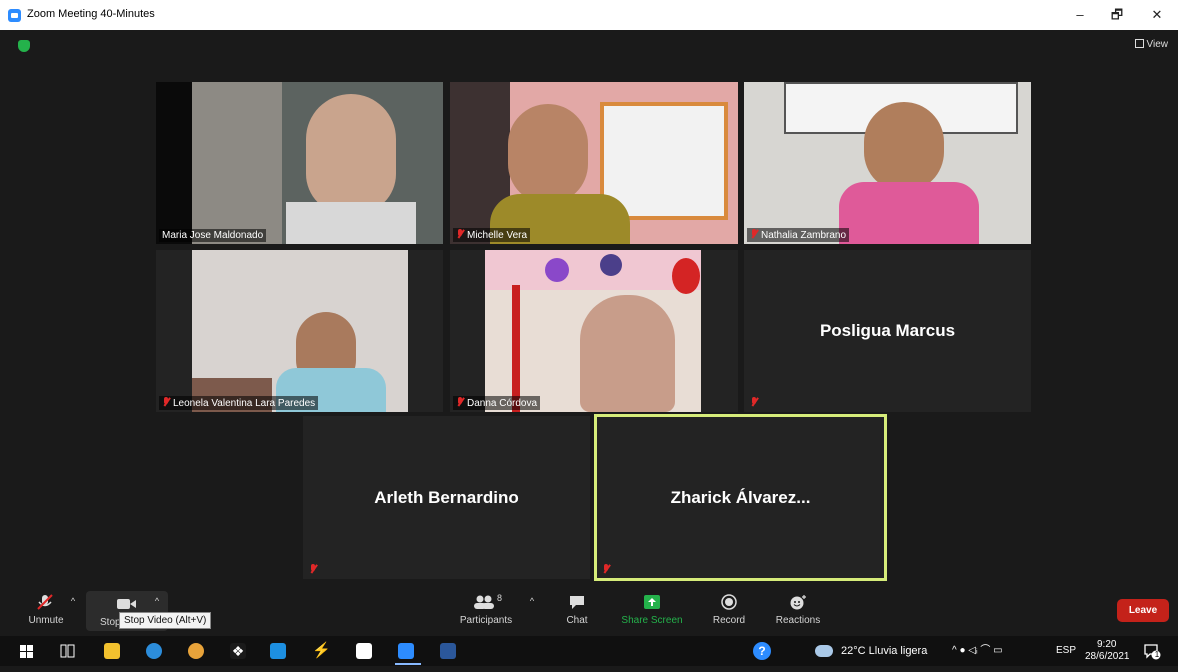 Image resolution: width=1178 pixels, height=672 pixels. What do you see at coordinates (1117, 15) in the screenshot?
I see `maximize-button: 🗗` at bounding box center [1117, 15].